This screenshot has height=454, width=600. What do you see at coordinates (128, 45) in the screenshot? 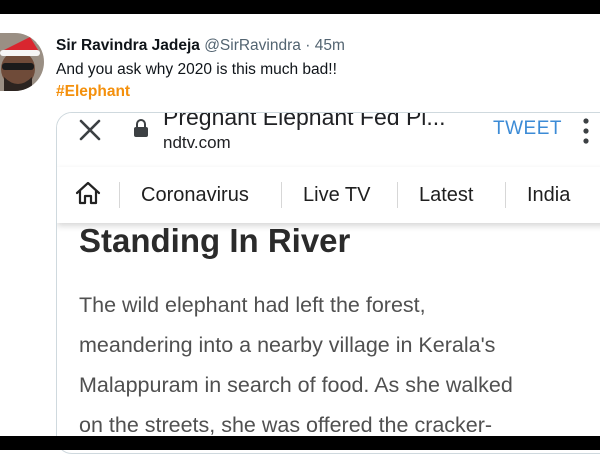
I see `author-name: Sir Ravindra Jadeja` at bounding box center [128, 45].